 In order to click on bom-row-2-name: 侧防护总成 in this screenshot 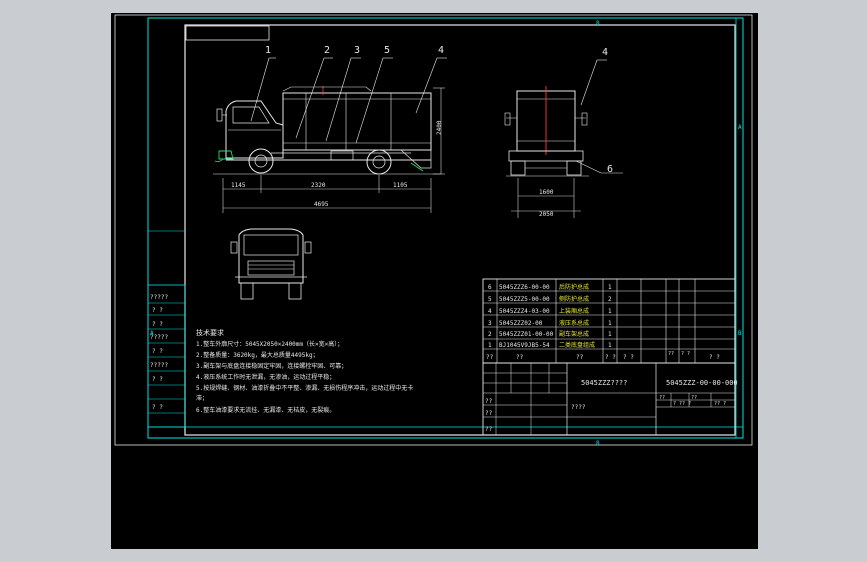, I will do `click(574, 299)`.